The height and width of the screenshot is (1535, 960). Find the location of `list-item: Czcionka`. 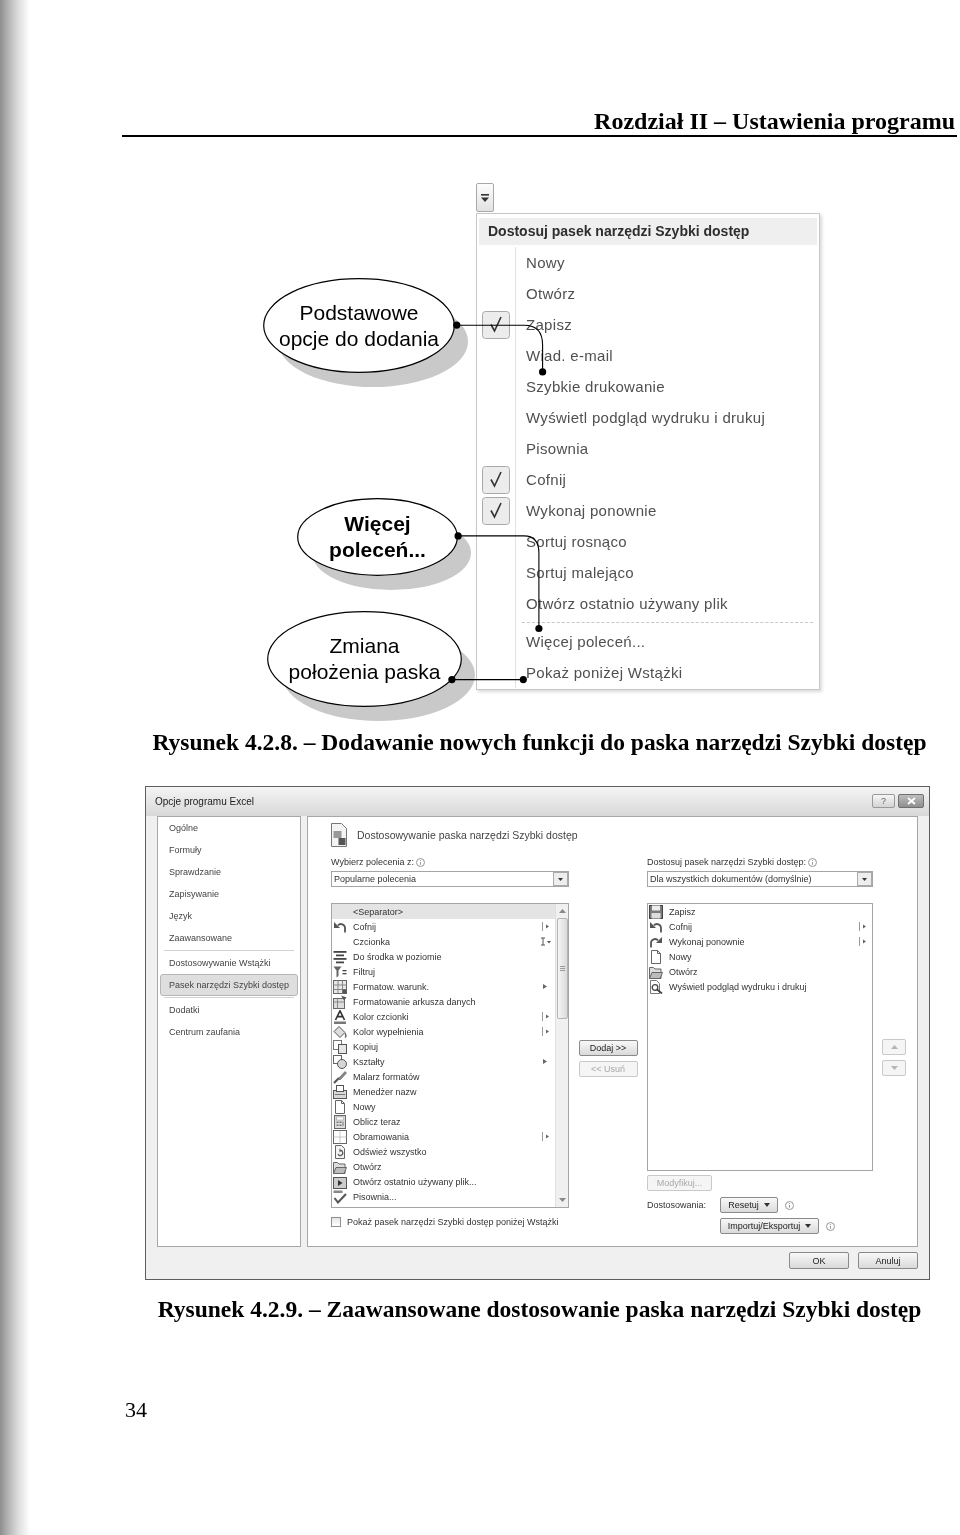

list-item: Czcionka is located at coordinates (443, 941).